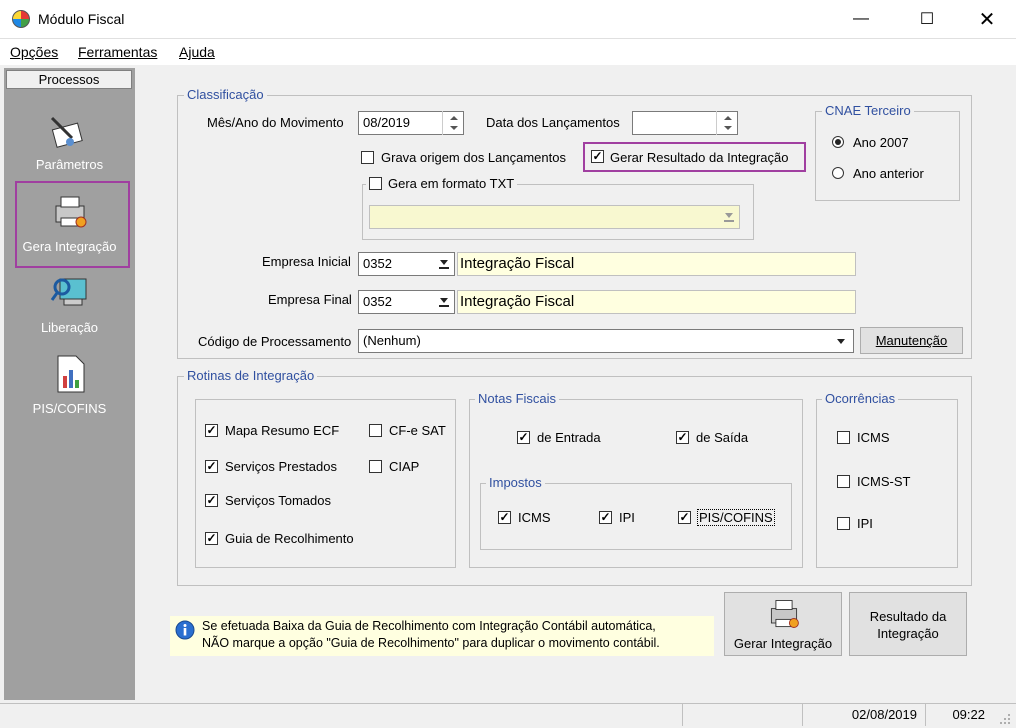 Image resolution: width=1016 pixels, height=728 pixels. What do you see at coordinates (70, 293) in the screenshot?
I see `computer-search-icon` at bounding box center [70, 293].